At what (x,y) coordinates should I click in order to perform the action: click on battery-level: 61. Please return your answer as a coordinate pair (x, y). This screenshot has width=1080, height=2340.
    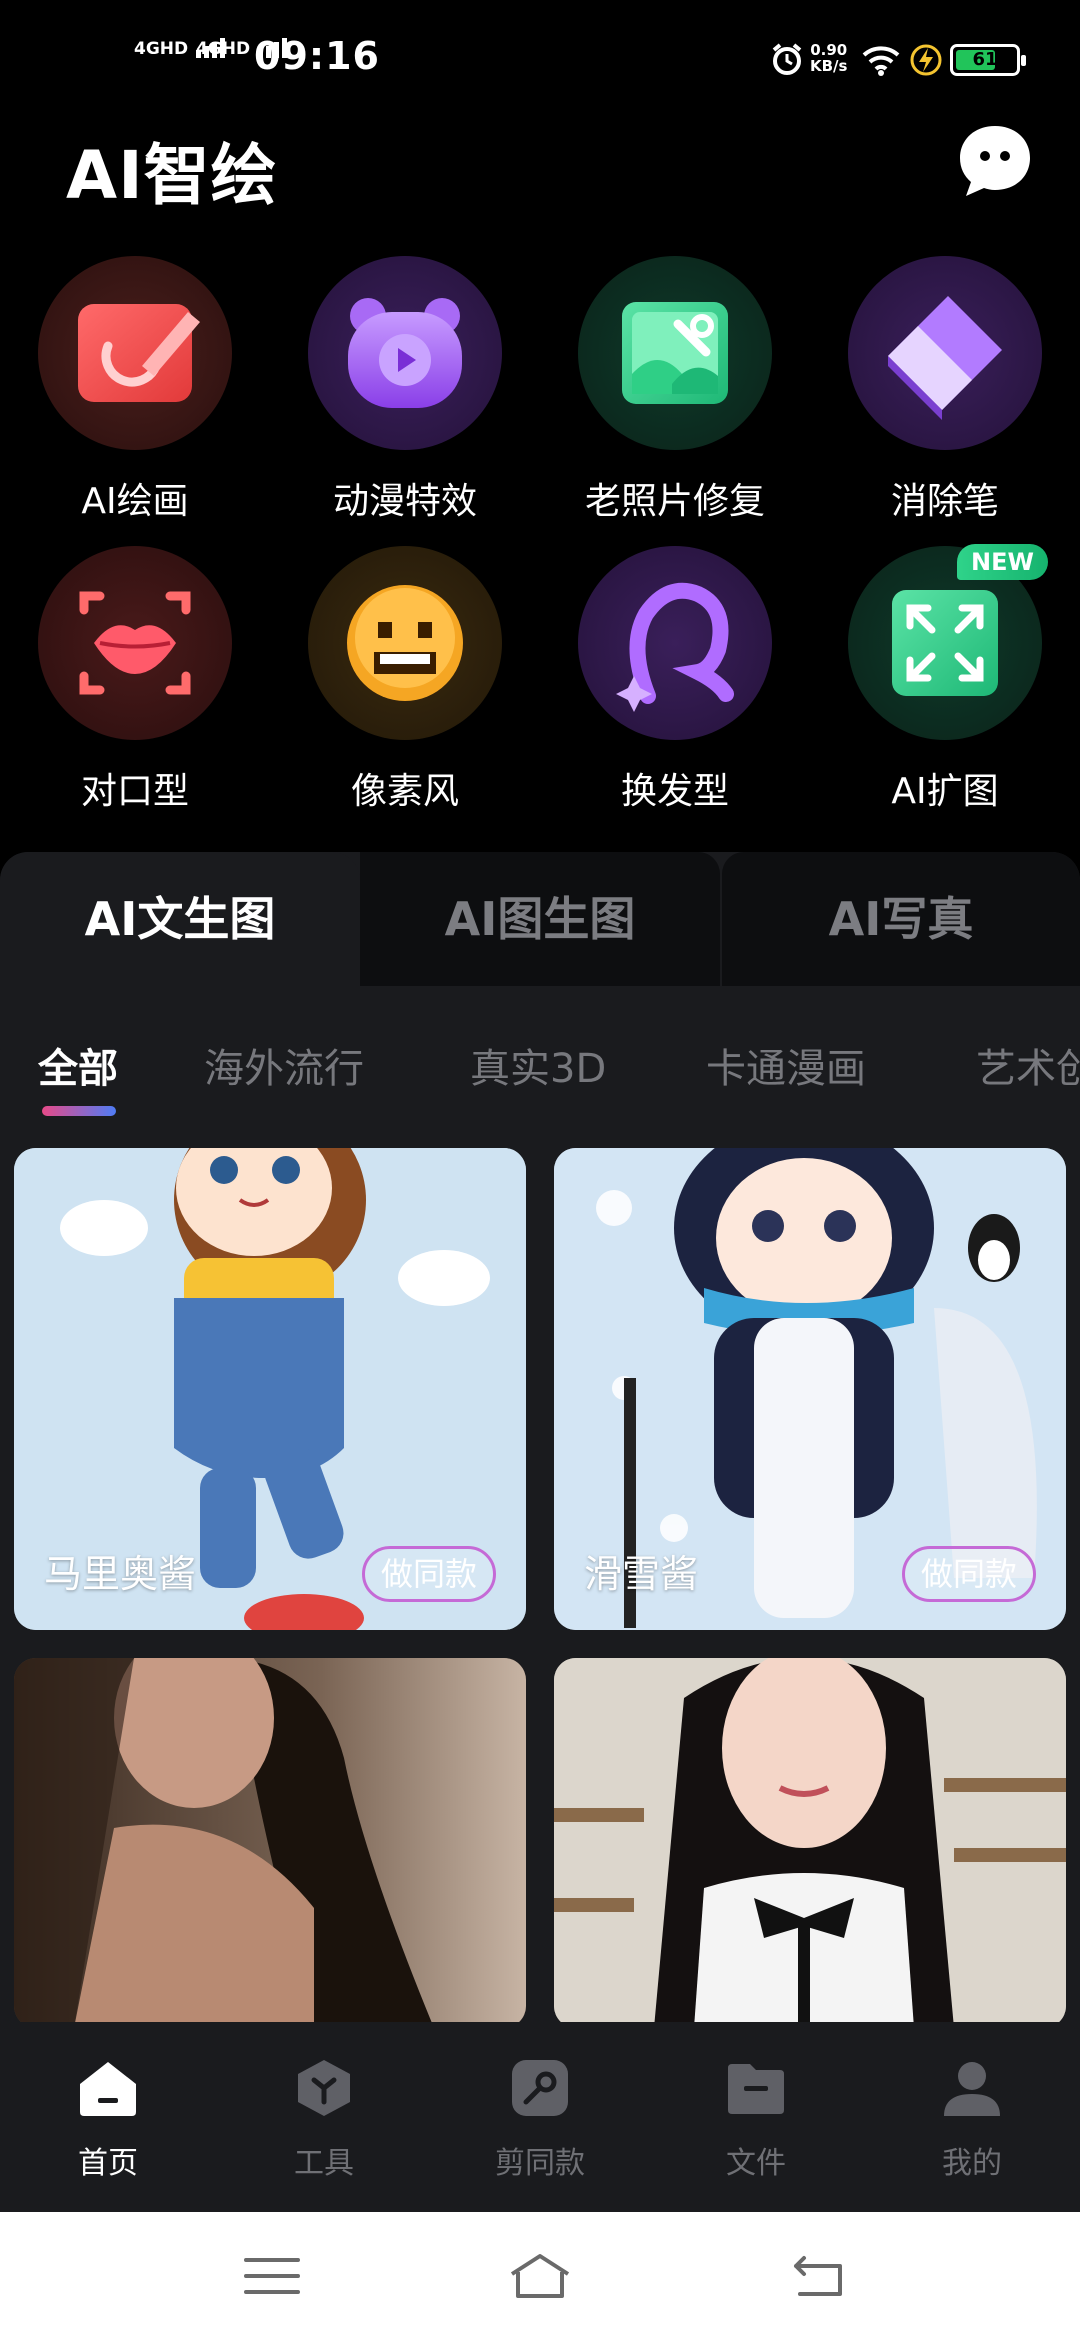
    Looking at the image, I should click on (985, 59).